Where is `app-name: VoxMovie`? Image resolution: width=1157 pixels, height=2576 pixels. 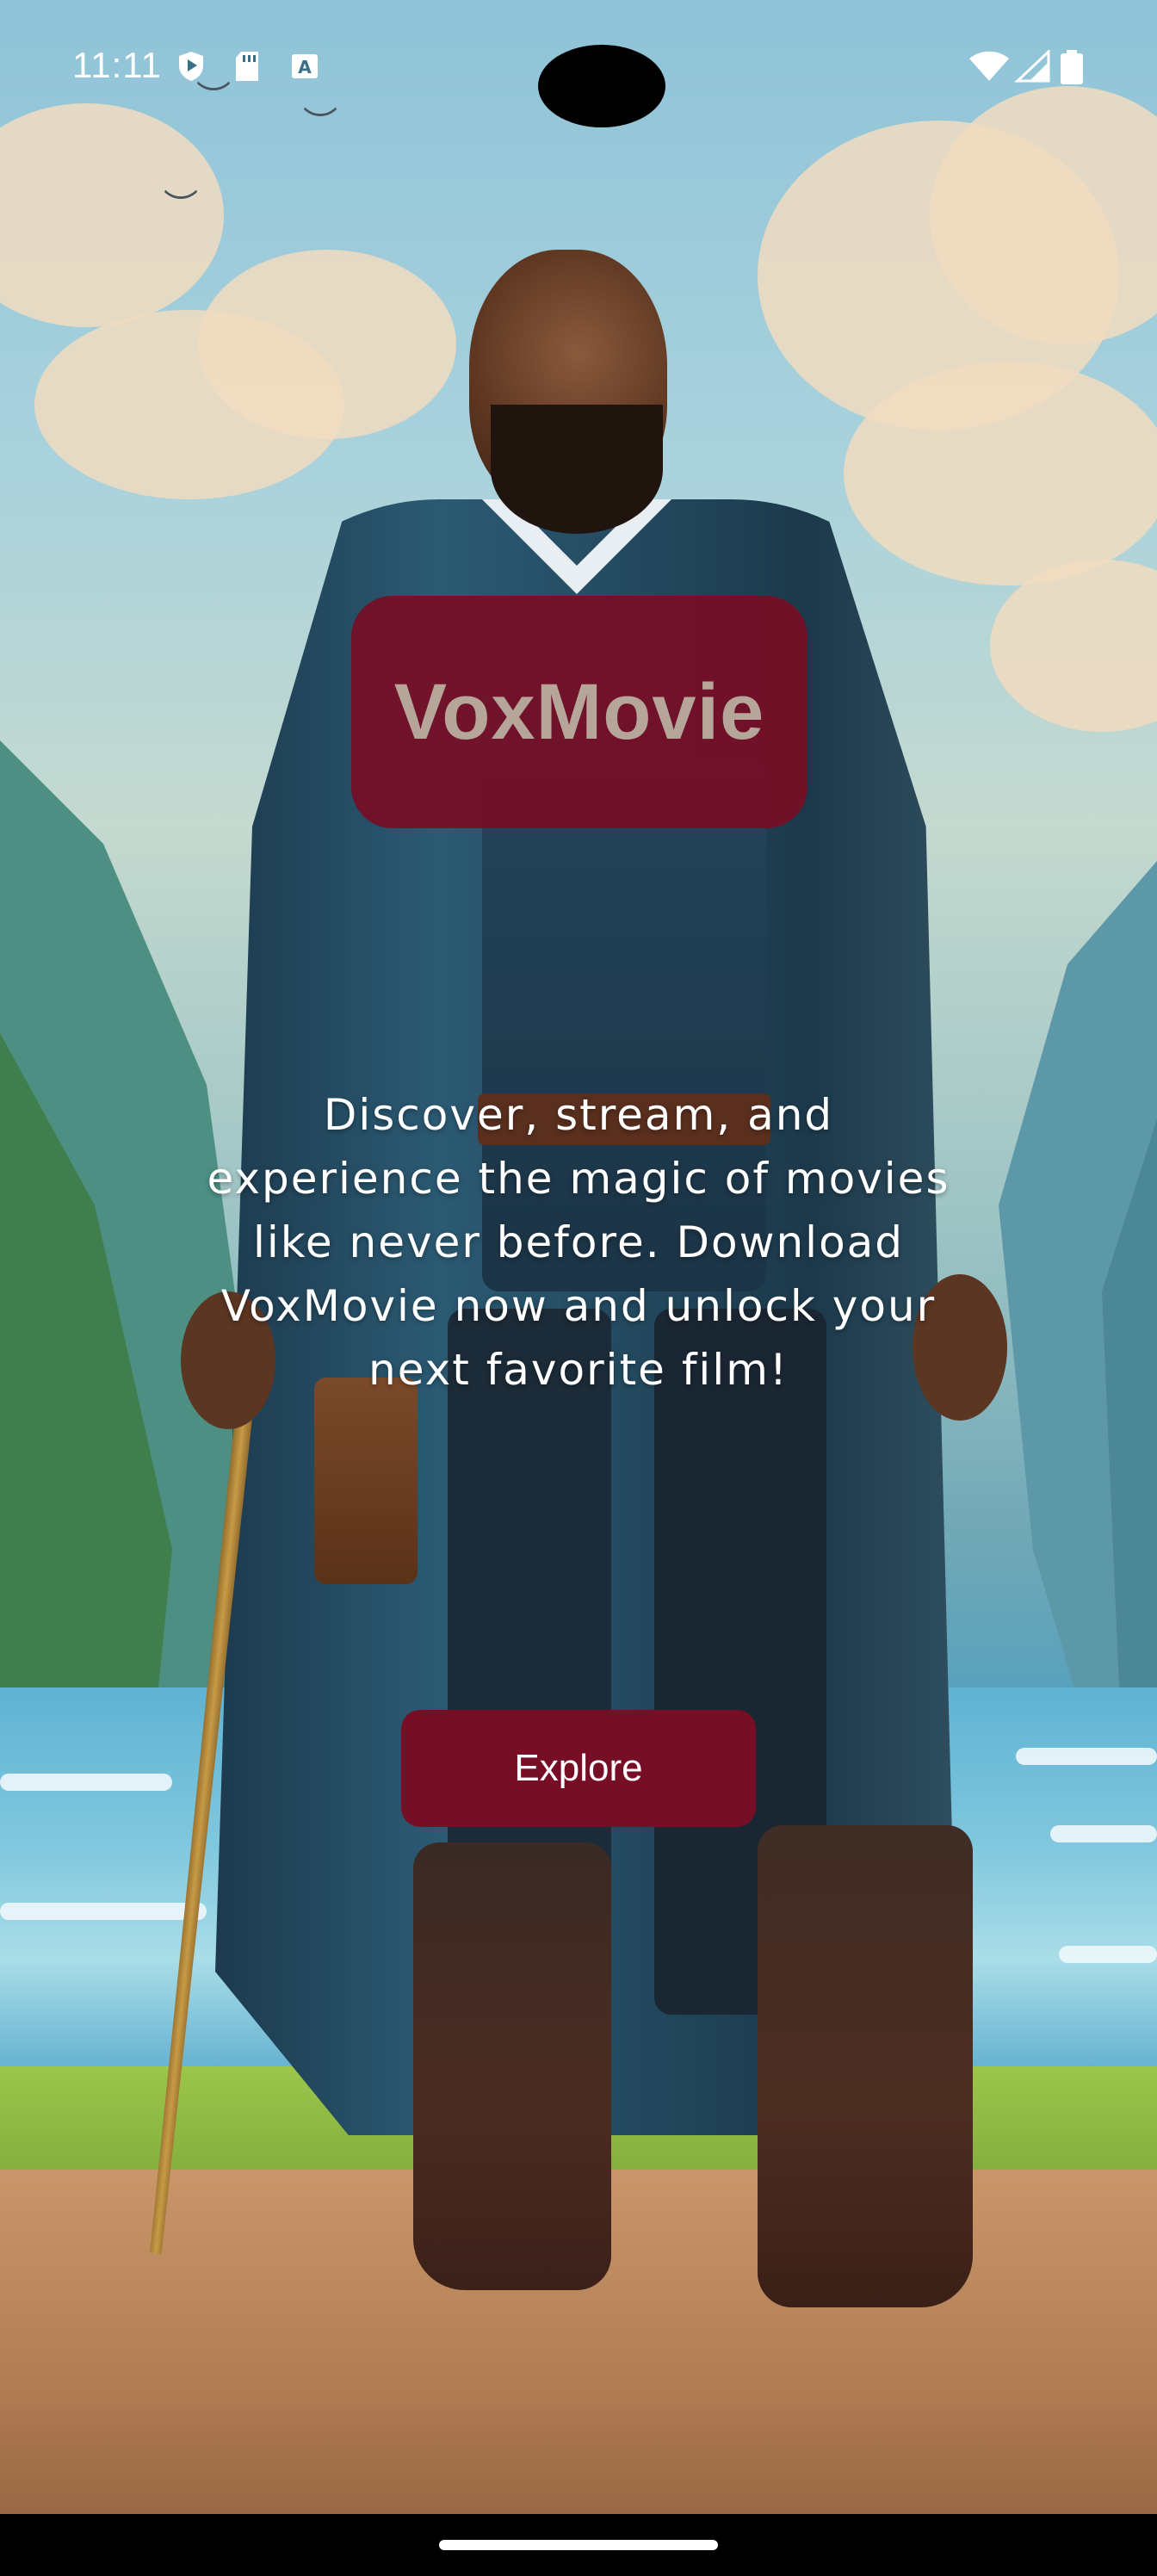 app-name: VoxMovie is located at coordinates (579, 712).